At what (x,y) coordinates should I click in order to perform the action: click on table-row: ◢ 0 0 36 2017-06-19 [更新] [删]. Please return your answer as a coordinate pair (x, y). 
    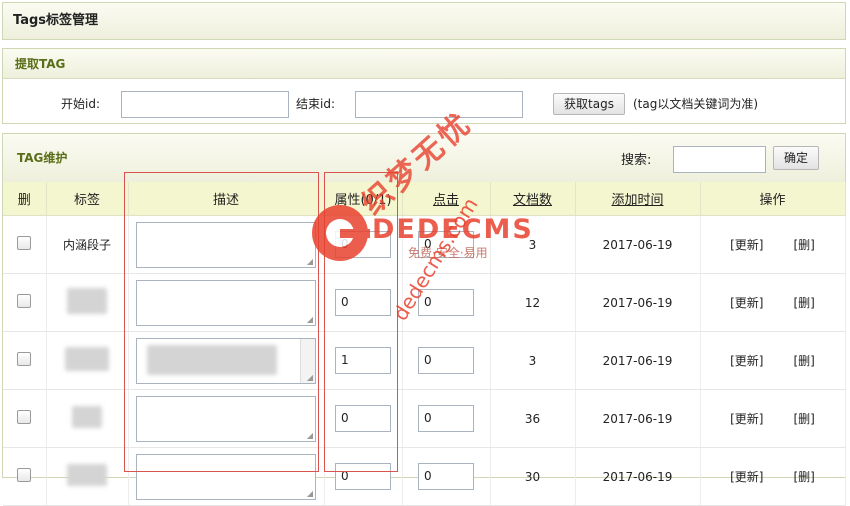
    Looking at the image, I should click on (424, 418).